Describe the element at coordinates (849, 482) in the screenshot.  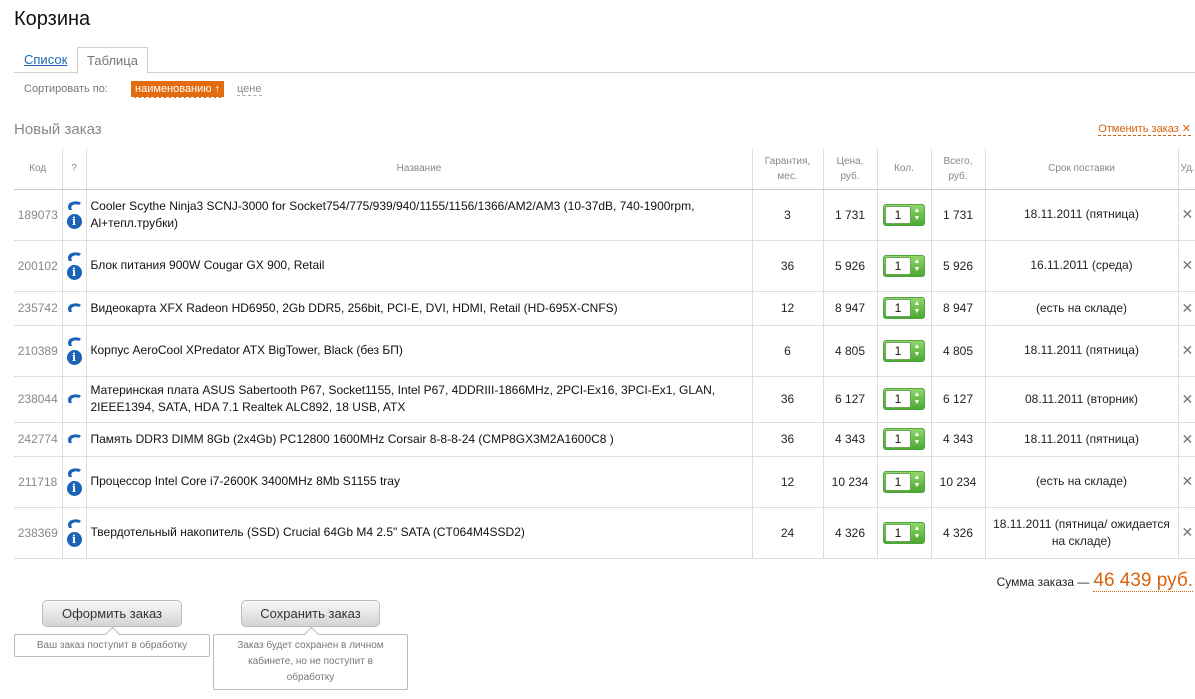
I see `row-price: 10 234` at that location.